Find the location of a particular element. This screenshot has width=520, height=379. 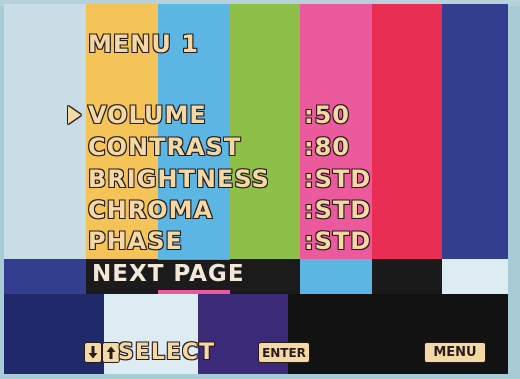

phase-value: :STD is located at coordinates (337, 241).